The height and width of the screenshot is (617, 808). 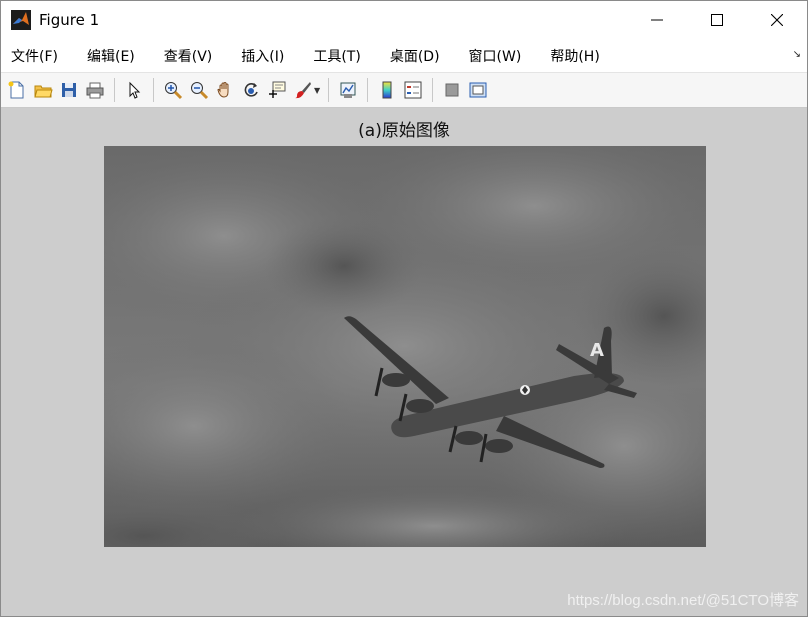 I want to click on open-file-icon, so click(x=43, y=91).